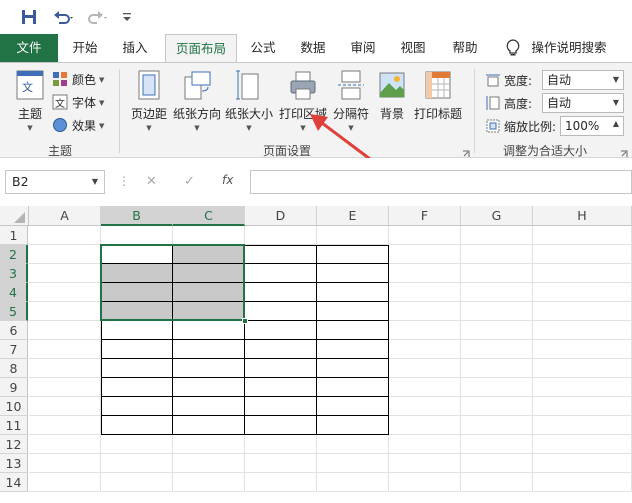 This screenshot has width=632, height=503. Describe the element at coordinates (281, 235) in the screenshot. I see `cell-d1` at that location.